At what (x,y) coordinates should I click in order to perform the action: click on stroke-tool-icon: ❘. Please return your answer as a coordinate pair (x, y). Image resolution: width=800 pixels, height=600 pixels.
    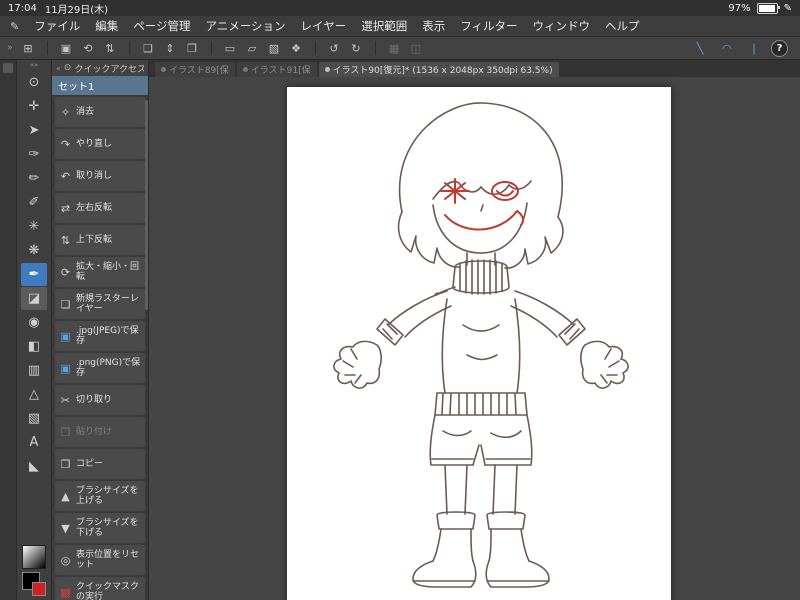
    Looking at the image, I should click on (754, 48).